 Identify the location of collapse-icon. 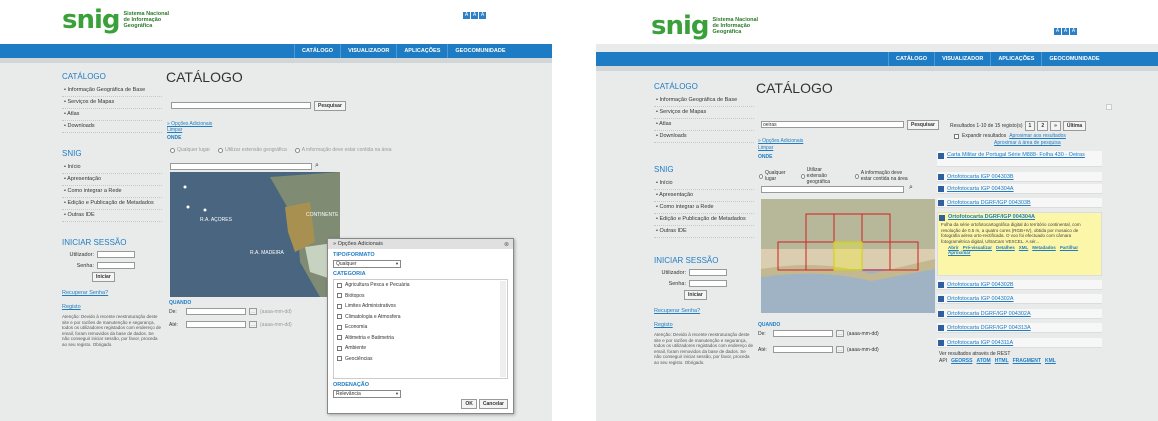
(1109, 107).